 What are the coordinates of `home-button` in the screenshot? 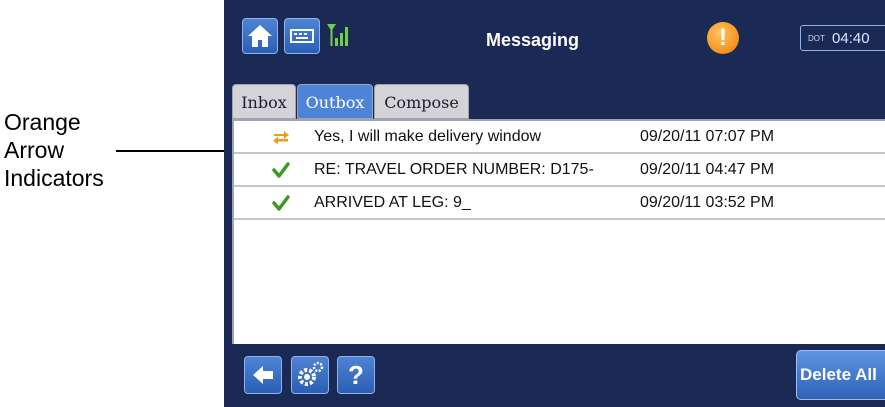 It's located at (260, 36).